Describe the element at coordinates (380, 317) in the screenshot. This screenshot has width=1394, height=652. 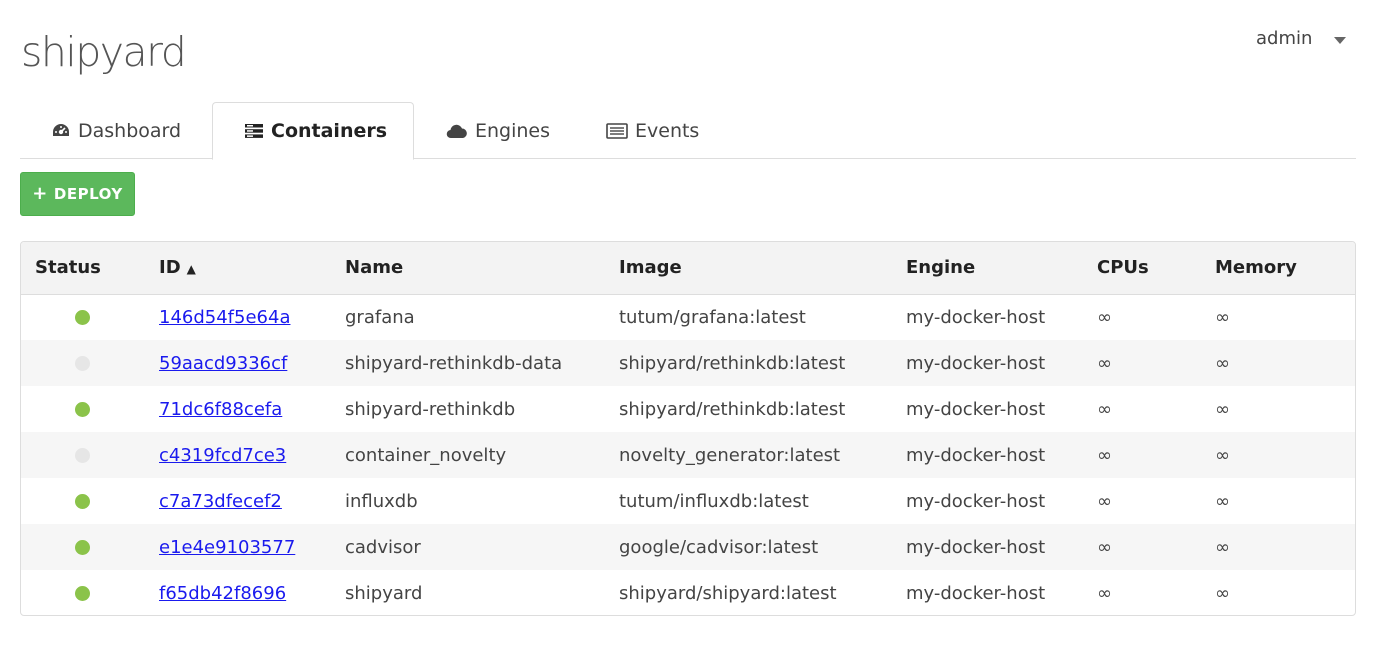
I see `name-cell: grafana` at that location.